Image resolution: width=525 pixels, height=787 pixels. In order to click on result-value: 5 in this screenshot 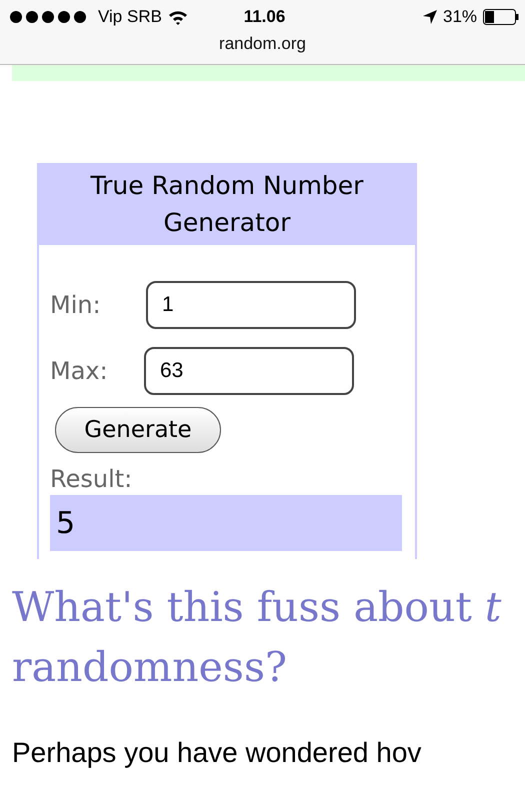, I will do `click(226, 523)`.